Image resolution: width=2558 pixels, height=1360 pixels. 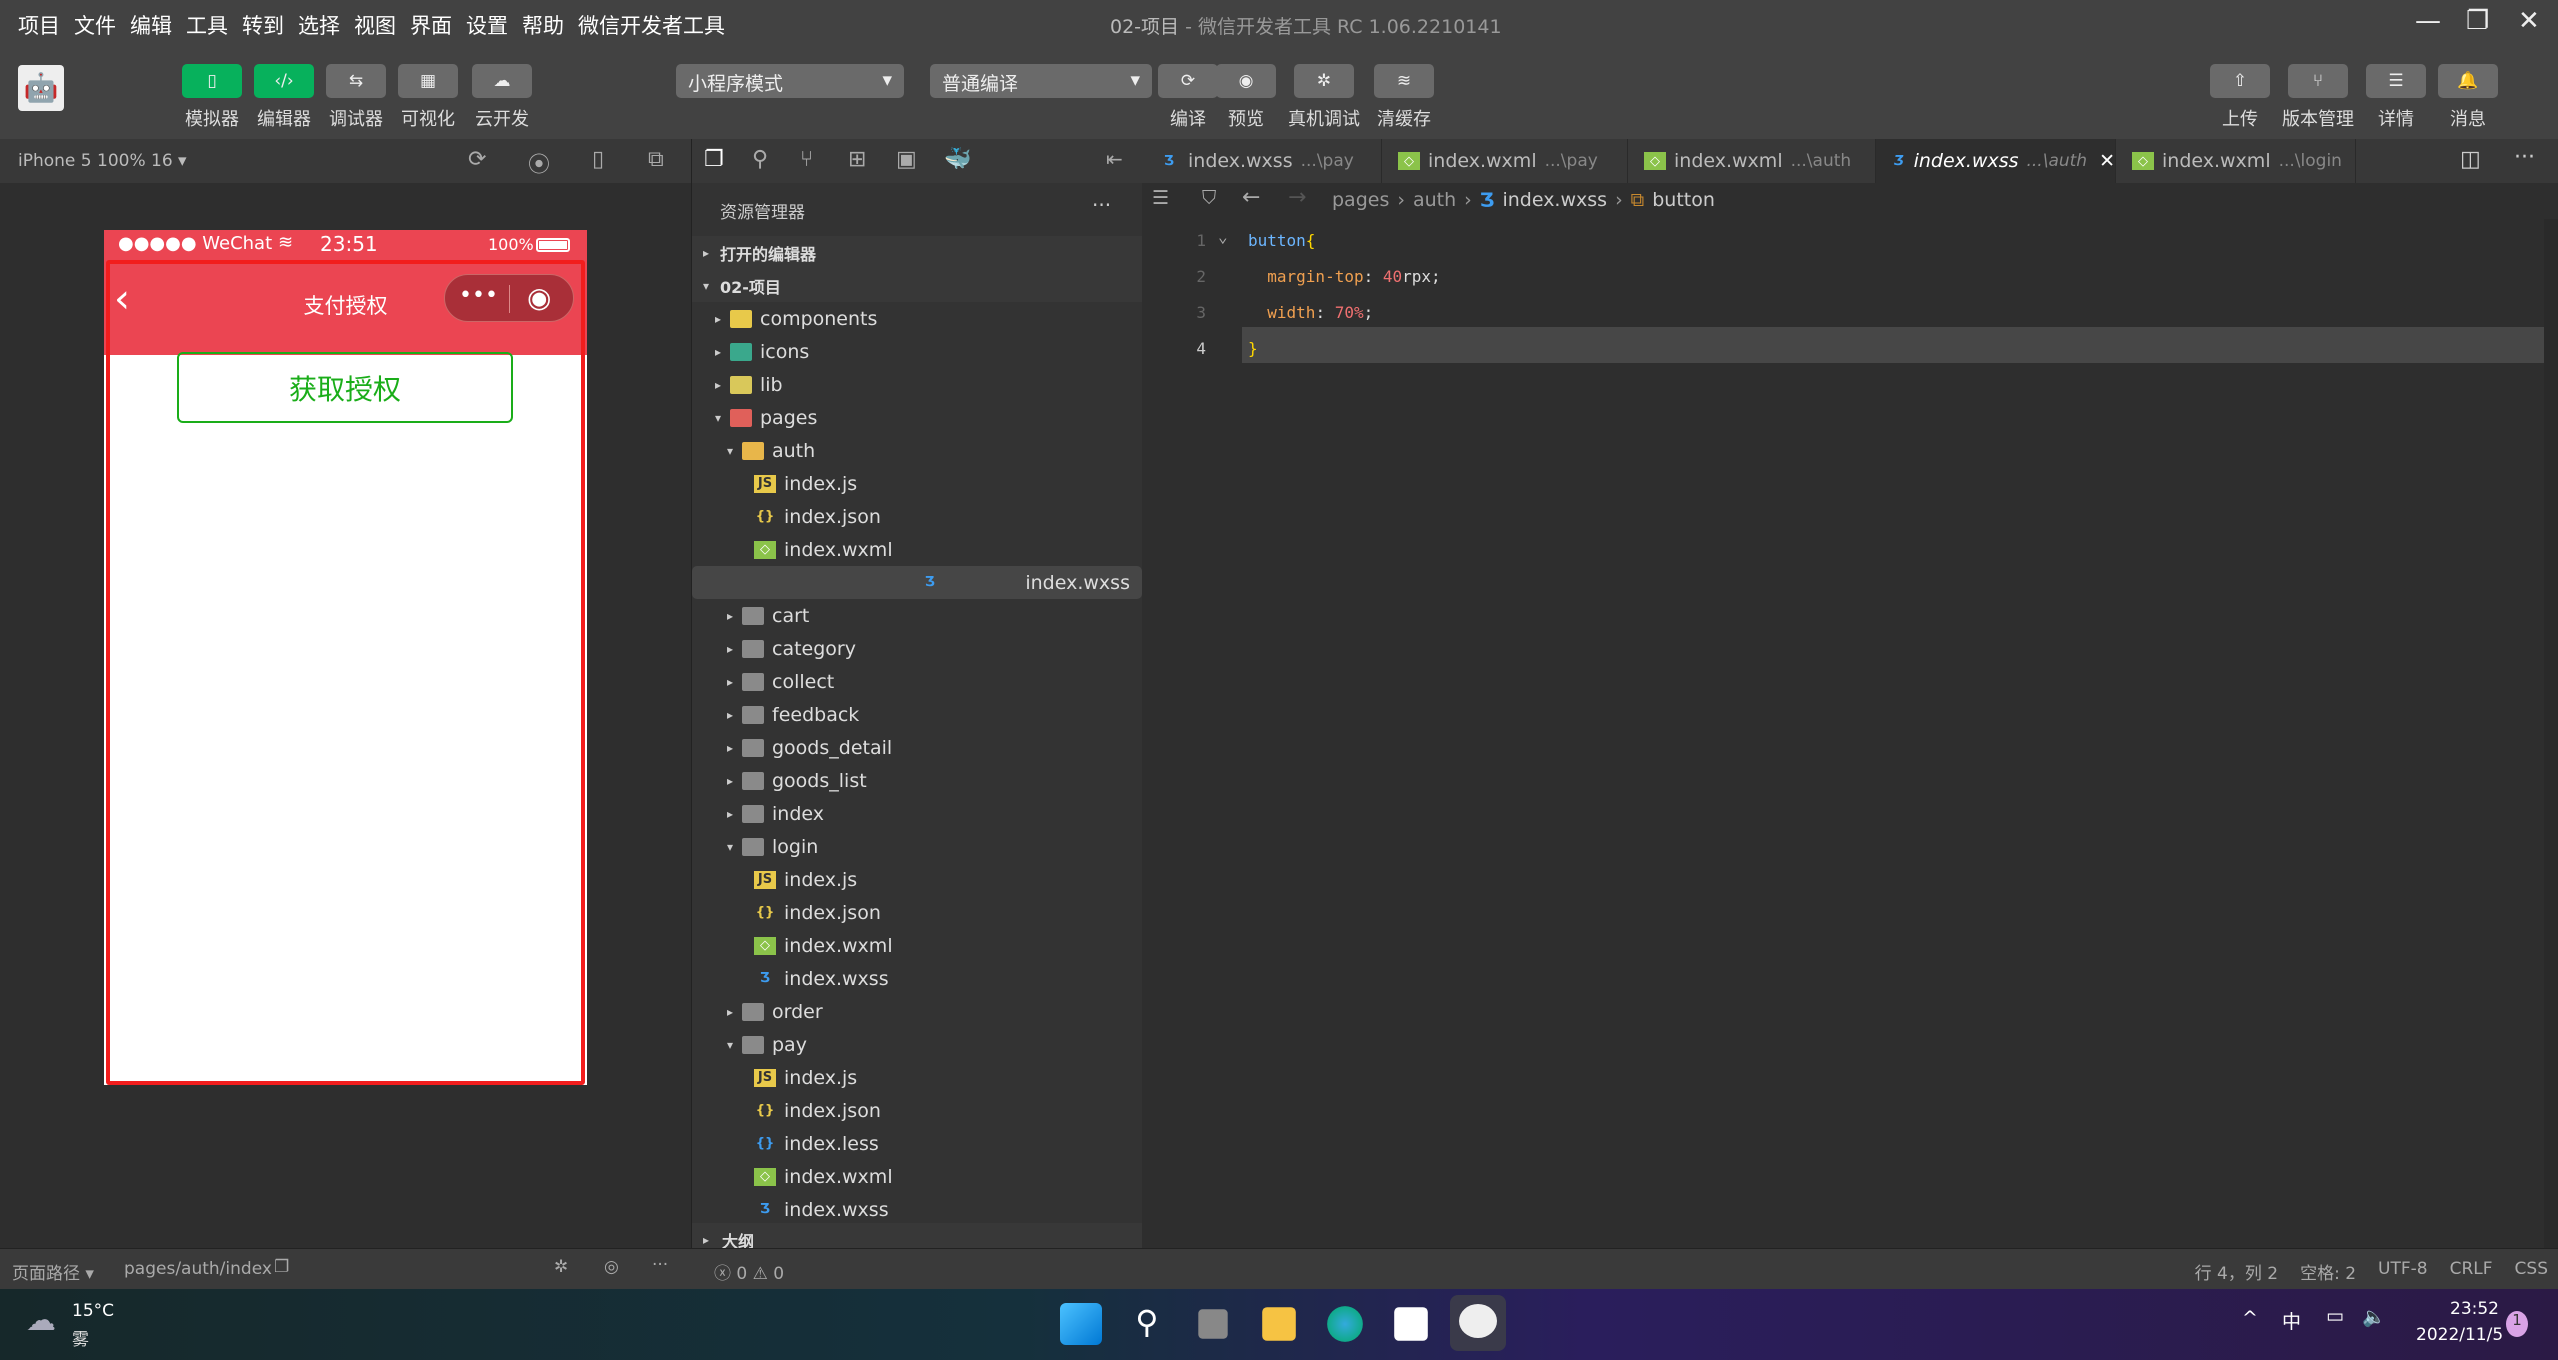 I want to click on tree-folder: ▸ 打开的编辑器, so click(x=917, y=252).